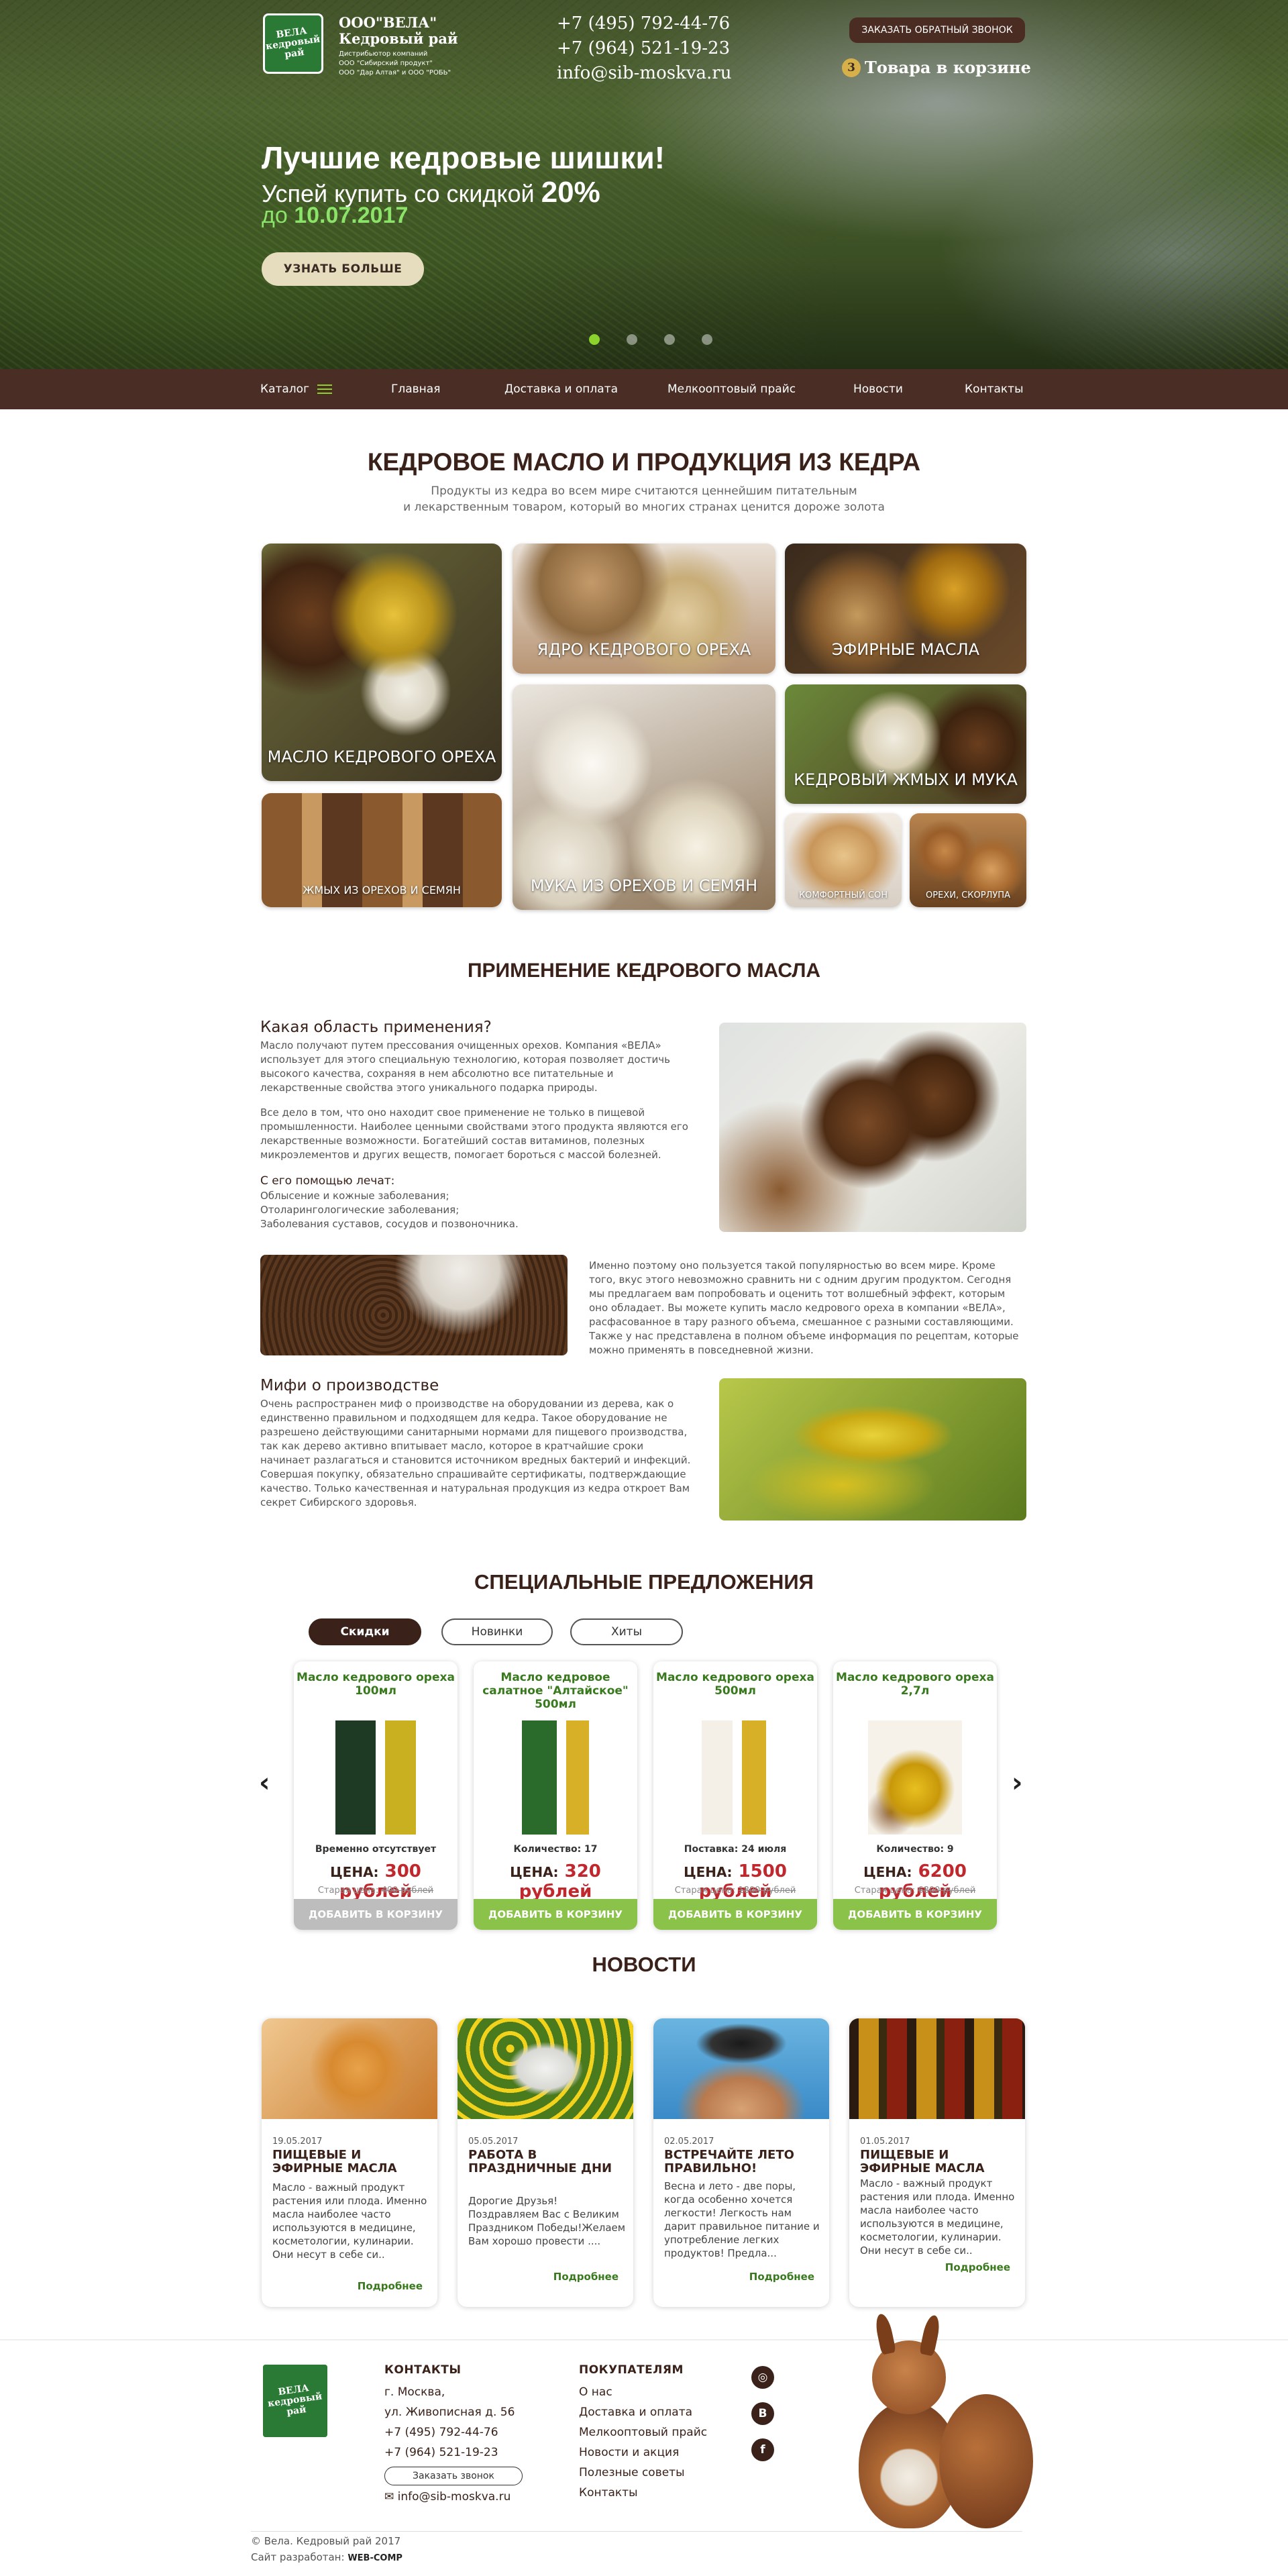 The height and width of the screenshot is (2576, 1288). Describe the element at coordinates (376, 1684) in the screenshot. I see `product-title: Масло кедрового ореха 100мл` at that location.